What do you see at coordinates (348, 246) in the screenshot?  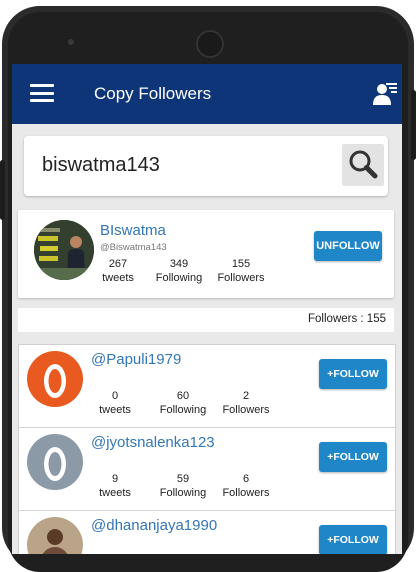 I see `unfollow-button: UNFOLLOW` at bounding box center [348, 246].